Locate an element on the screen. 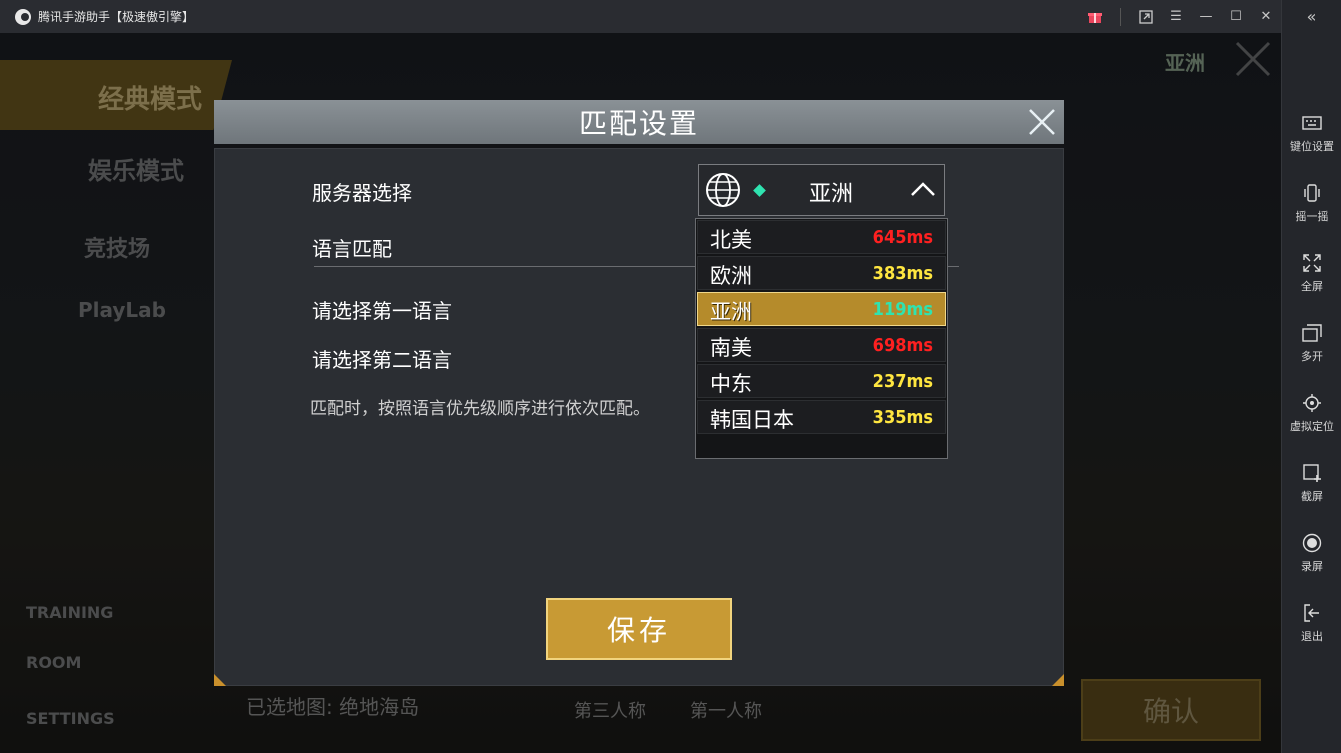 The height and width of the screenshot is (753, 1341). record-icon is located at coordinates (1312, 543).